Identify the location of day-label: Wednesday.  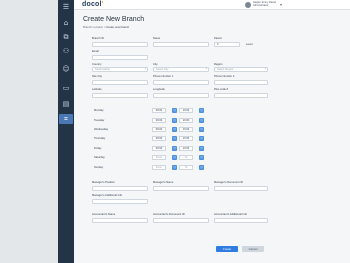
(101, 129).